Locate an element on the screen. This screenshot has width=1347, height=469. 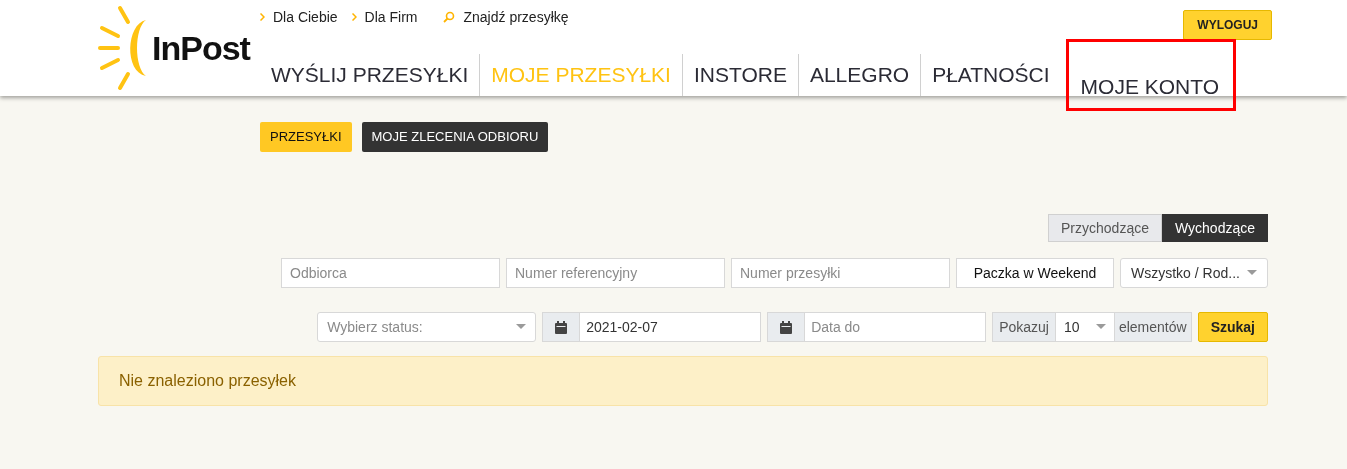
direction-toggle: Przychodzące is located at coordinates (1105, 228).